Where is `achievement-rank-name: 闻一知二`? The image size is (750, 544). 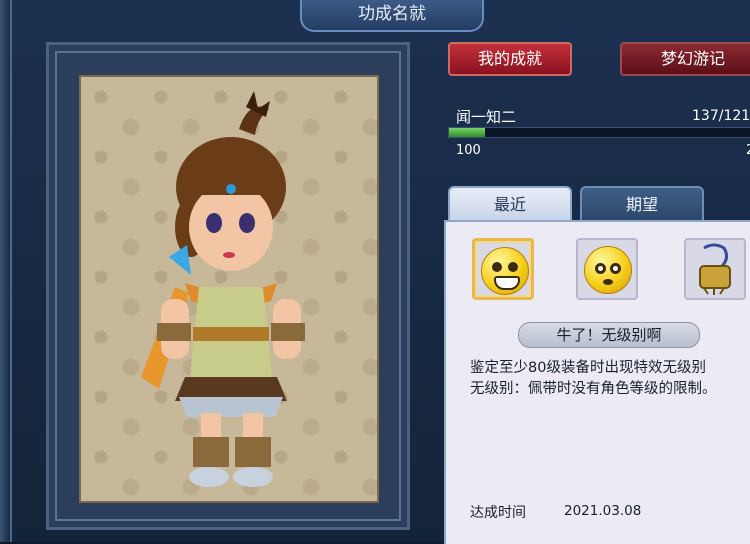
achievement-rank-name: 闻一知二 is located at coordinates (486, 117).